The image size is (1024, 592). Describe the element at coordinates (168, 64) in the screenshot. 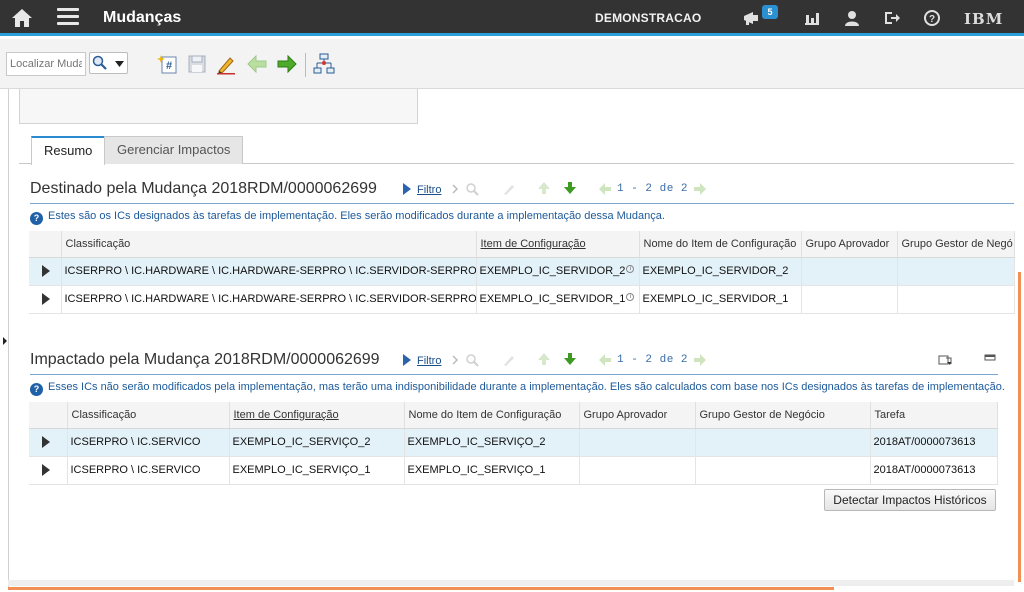

I see `new-record-icon: #` at that location.